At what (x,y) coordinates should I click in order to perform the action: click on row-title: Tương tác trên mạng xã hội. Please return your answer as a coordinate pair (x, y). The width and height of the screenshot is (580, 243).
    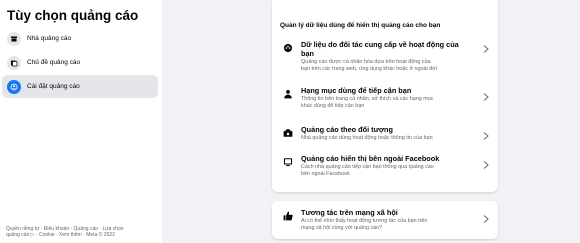
    Looking at the image, I should click on (349, 212).